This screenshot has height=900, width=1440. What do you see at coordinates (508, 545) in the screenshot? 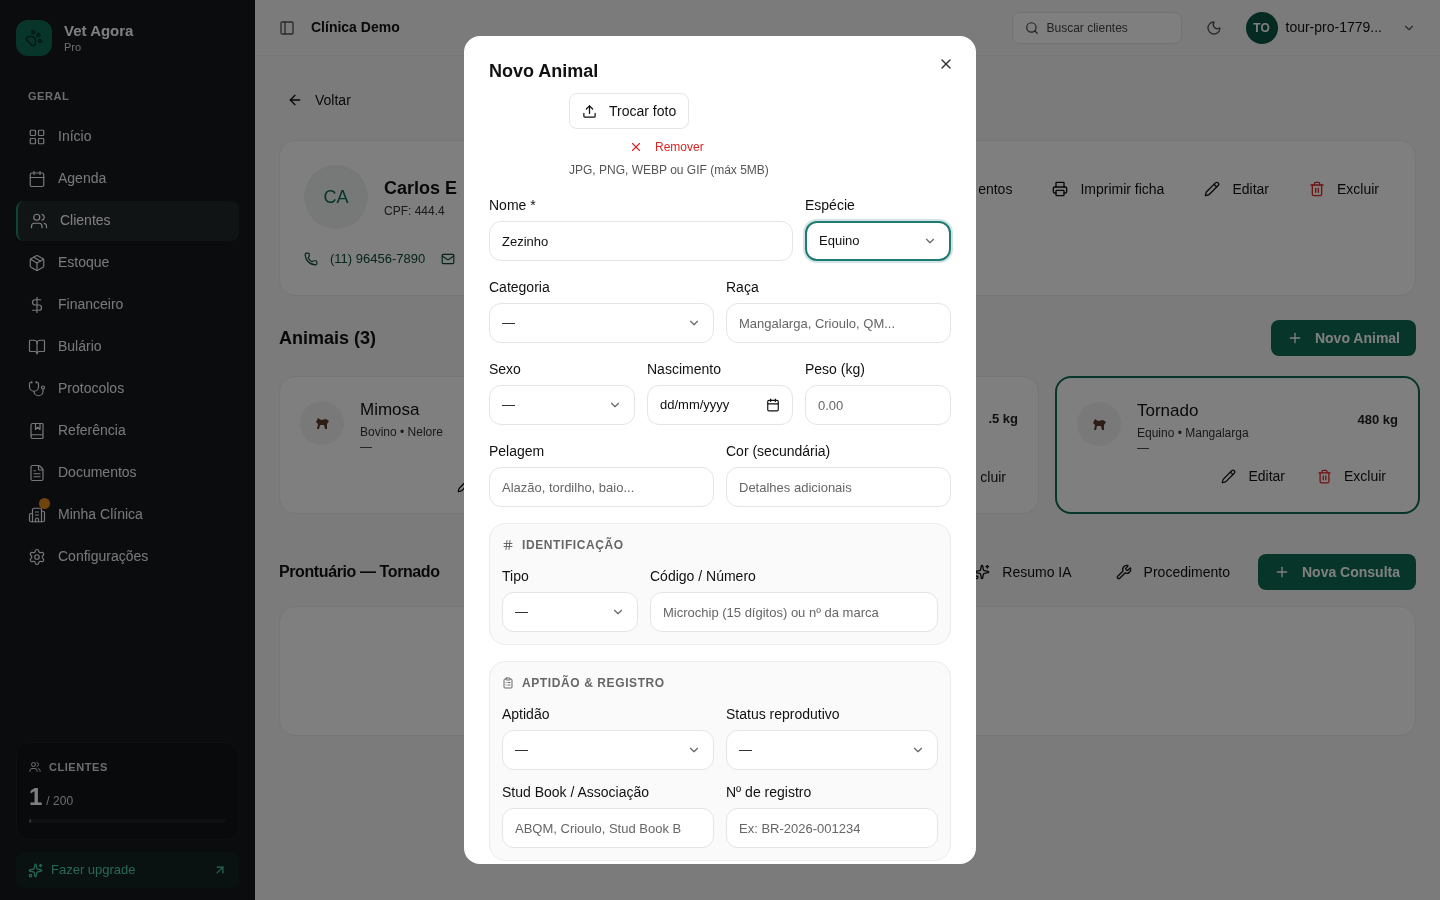
I see `hash-icon` at bounding box center [508, 545].